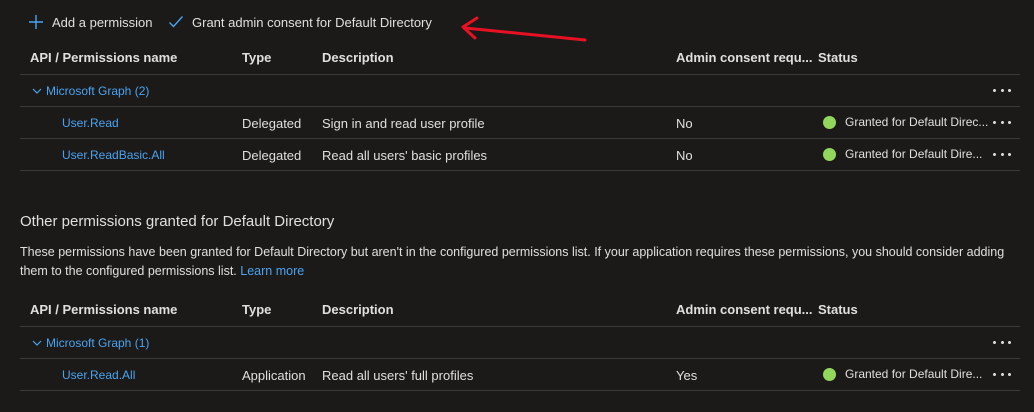 Image resolution: width=1034 pixels, height=412 pixels. What do you see at coordinates (272, 271) in the screenshot?
I see `learn-more-link: Learn more` at bounding box center [272, 271].